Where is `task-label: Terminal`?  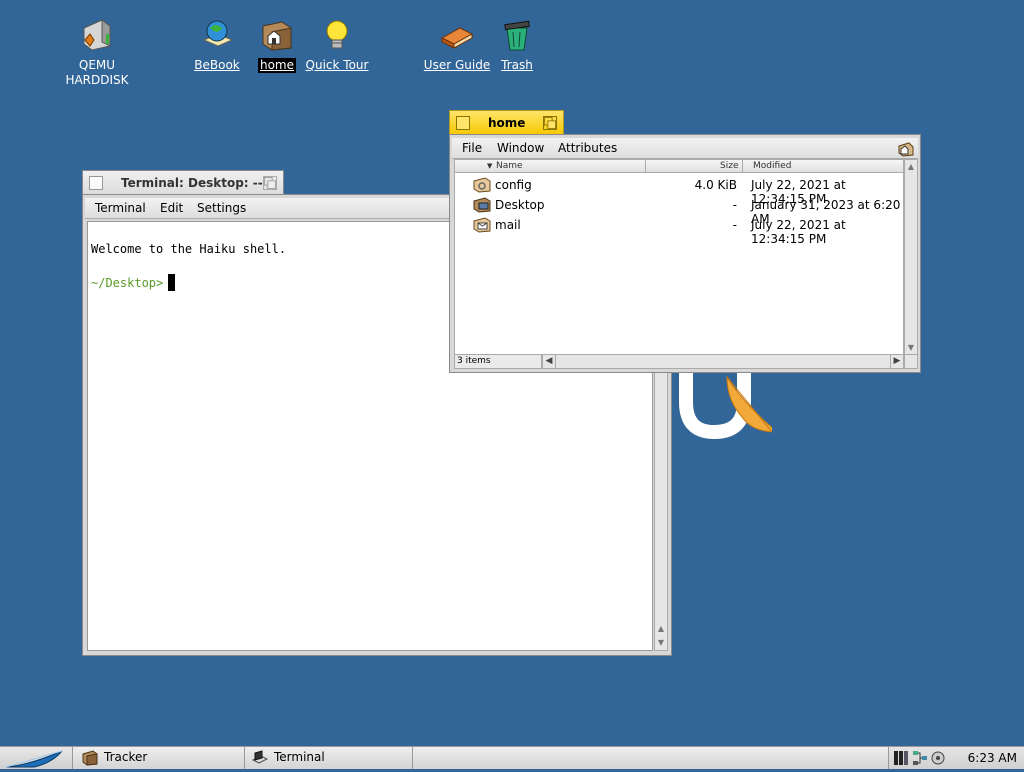 task-label: Terminal is located at coordinates (299, 757).